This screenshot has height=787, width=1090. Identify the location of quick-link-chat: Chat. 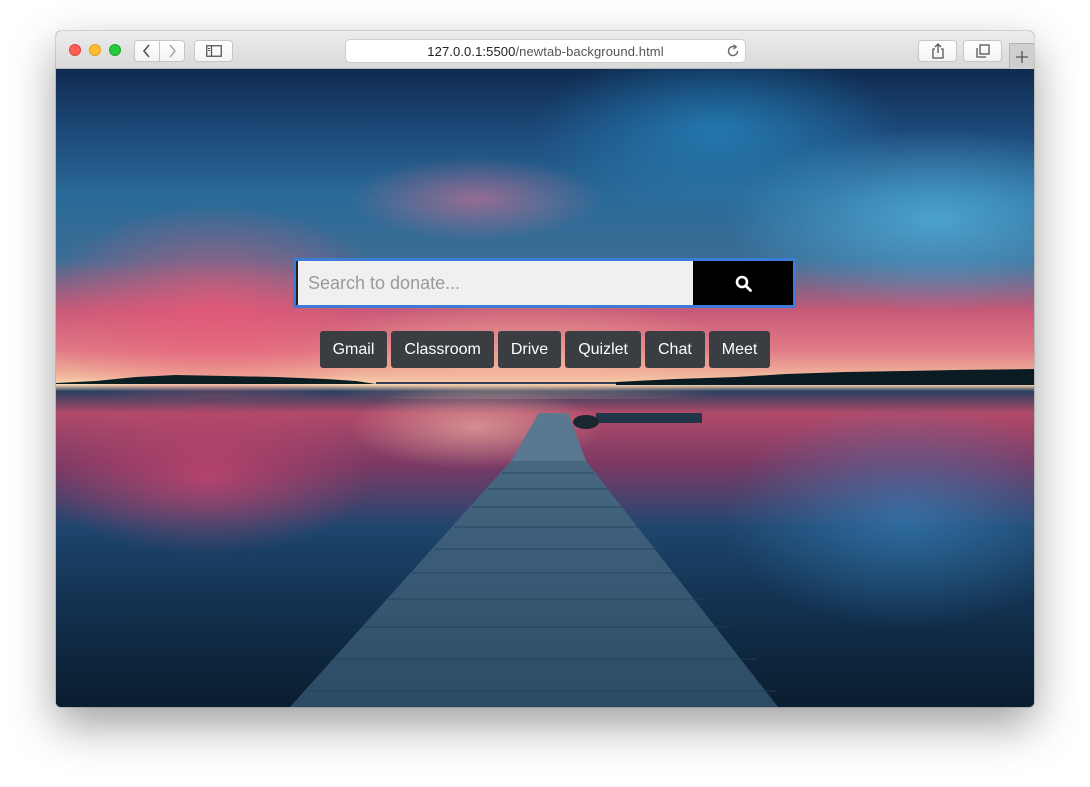
(675, 349).